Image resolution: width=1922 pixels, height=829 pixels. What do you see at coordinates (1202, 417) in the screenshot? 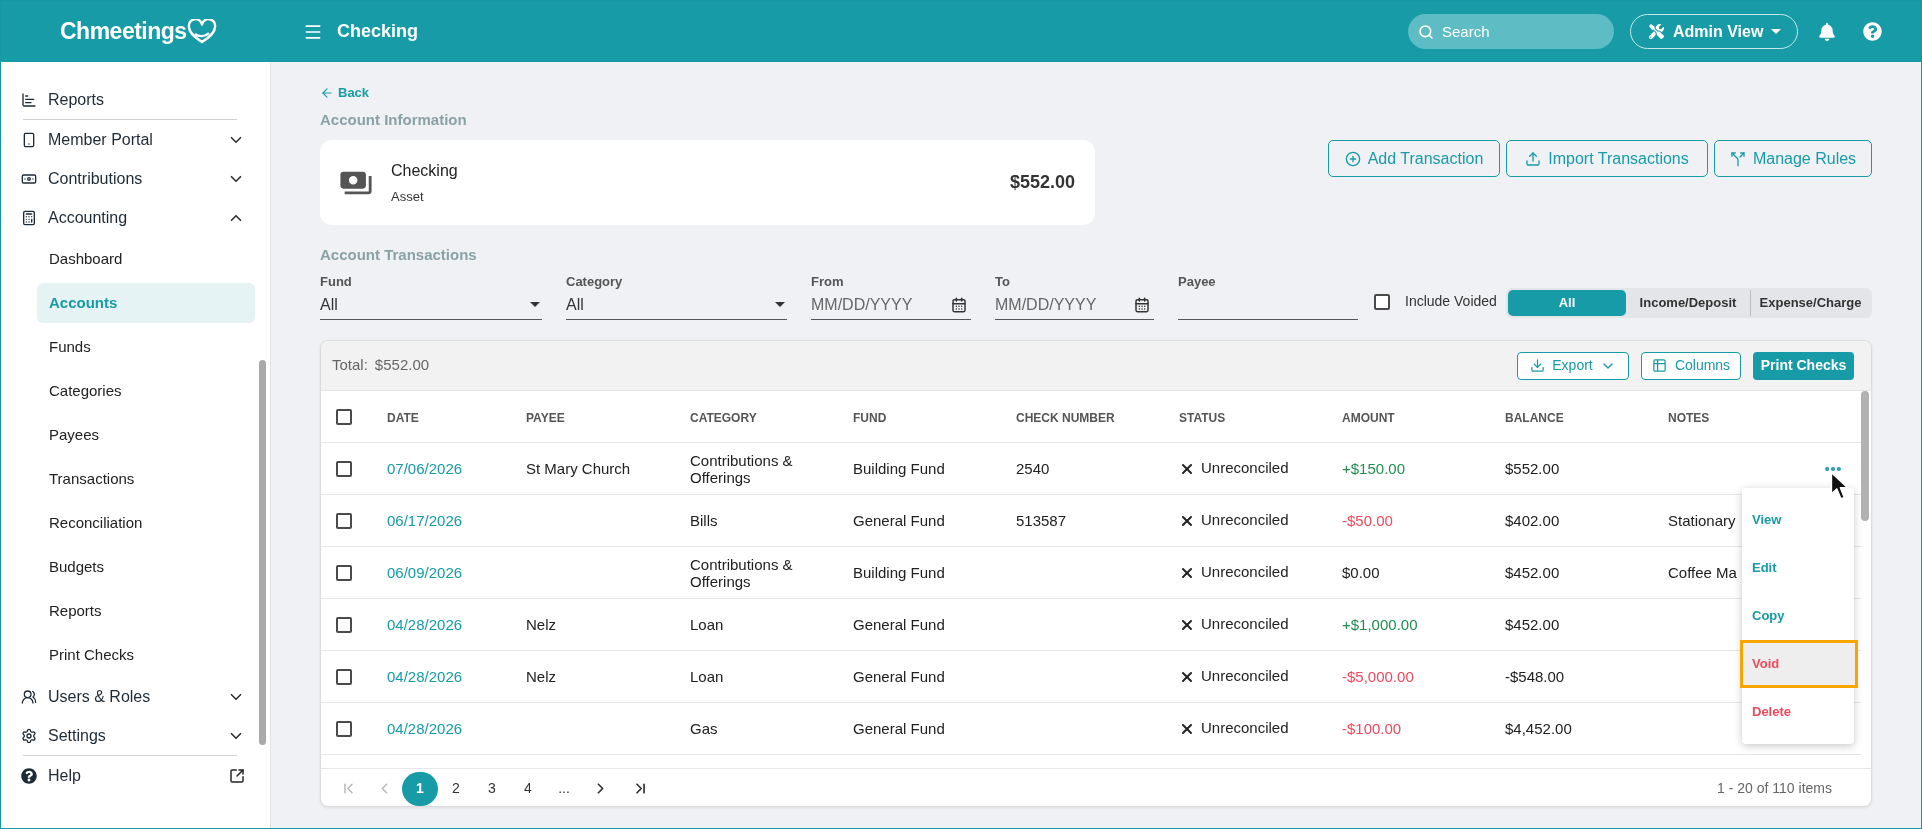
I see `column-header: STATUS` at bounding box center [1202, 417].